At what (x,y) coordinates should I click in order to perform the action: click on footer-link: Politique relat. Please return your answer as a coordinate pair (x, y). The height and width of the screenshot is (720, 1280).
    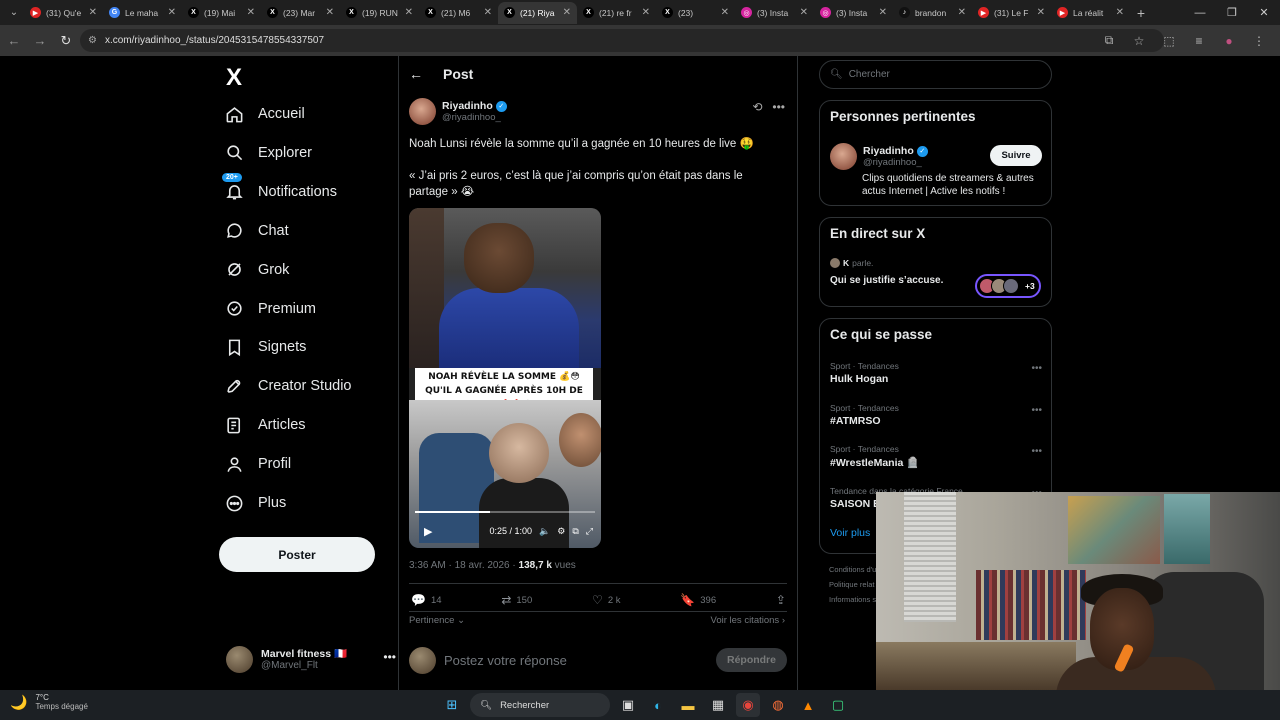
    Looking at the image, I should click on (852, 584).